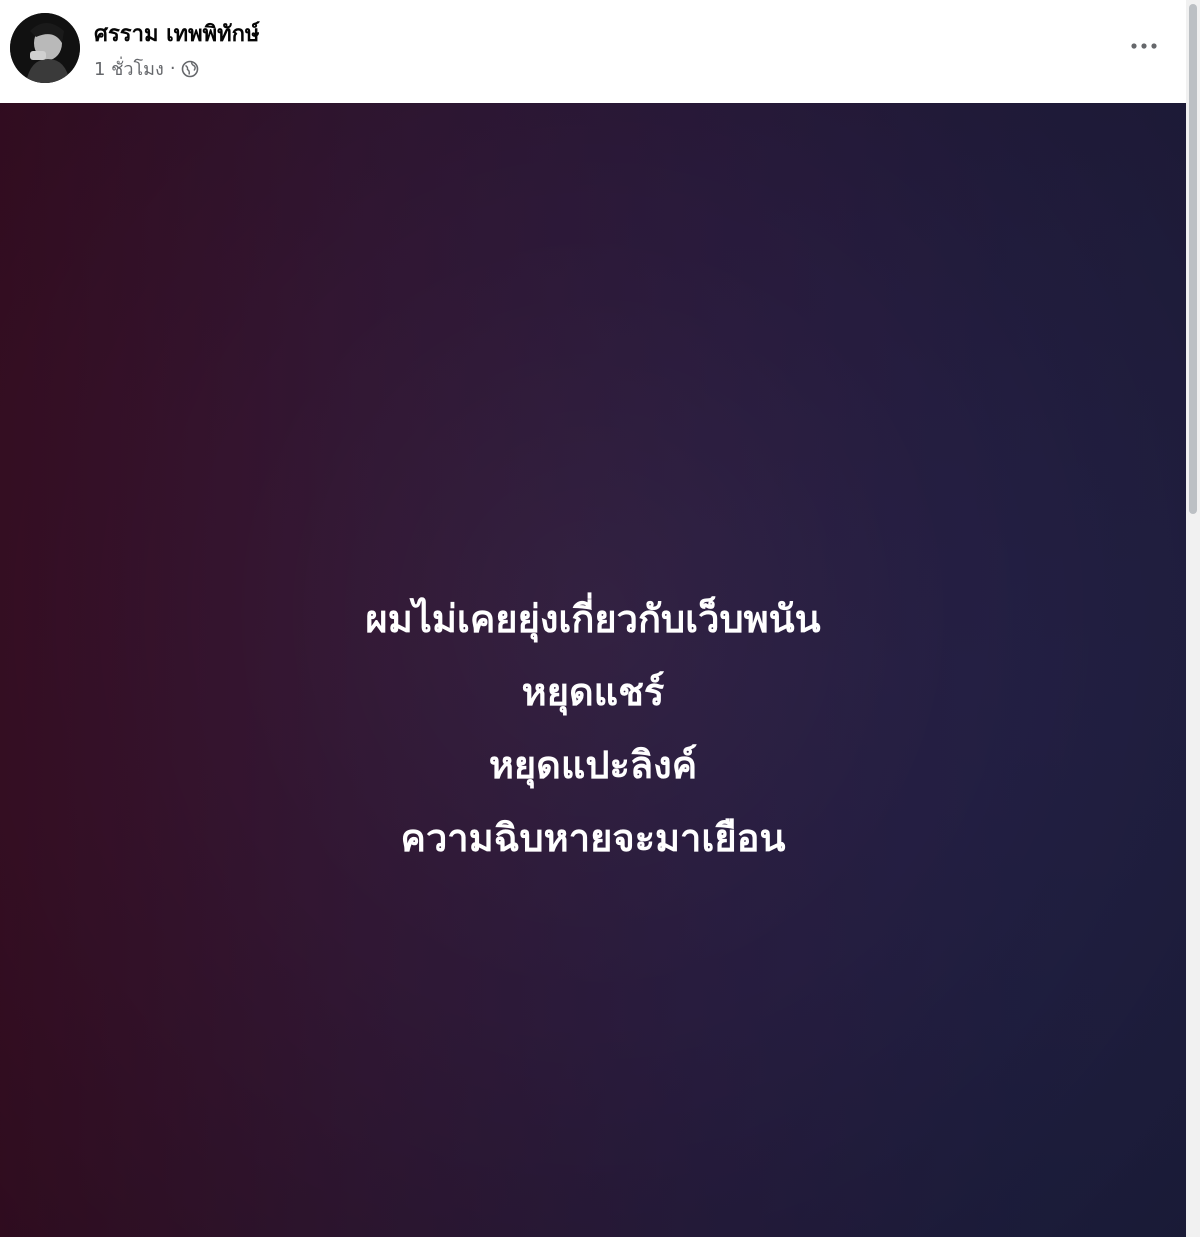 This screenshot has width=1200, height=1237. I want to click on author-avatar, so click(45, 48).